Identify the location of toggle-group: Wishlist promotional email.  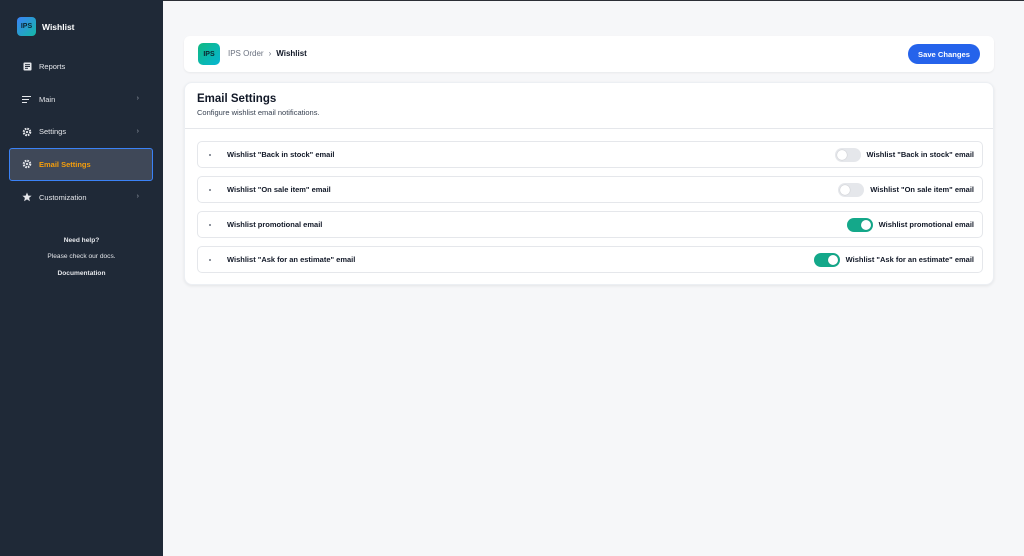
(910, 224).